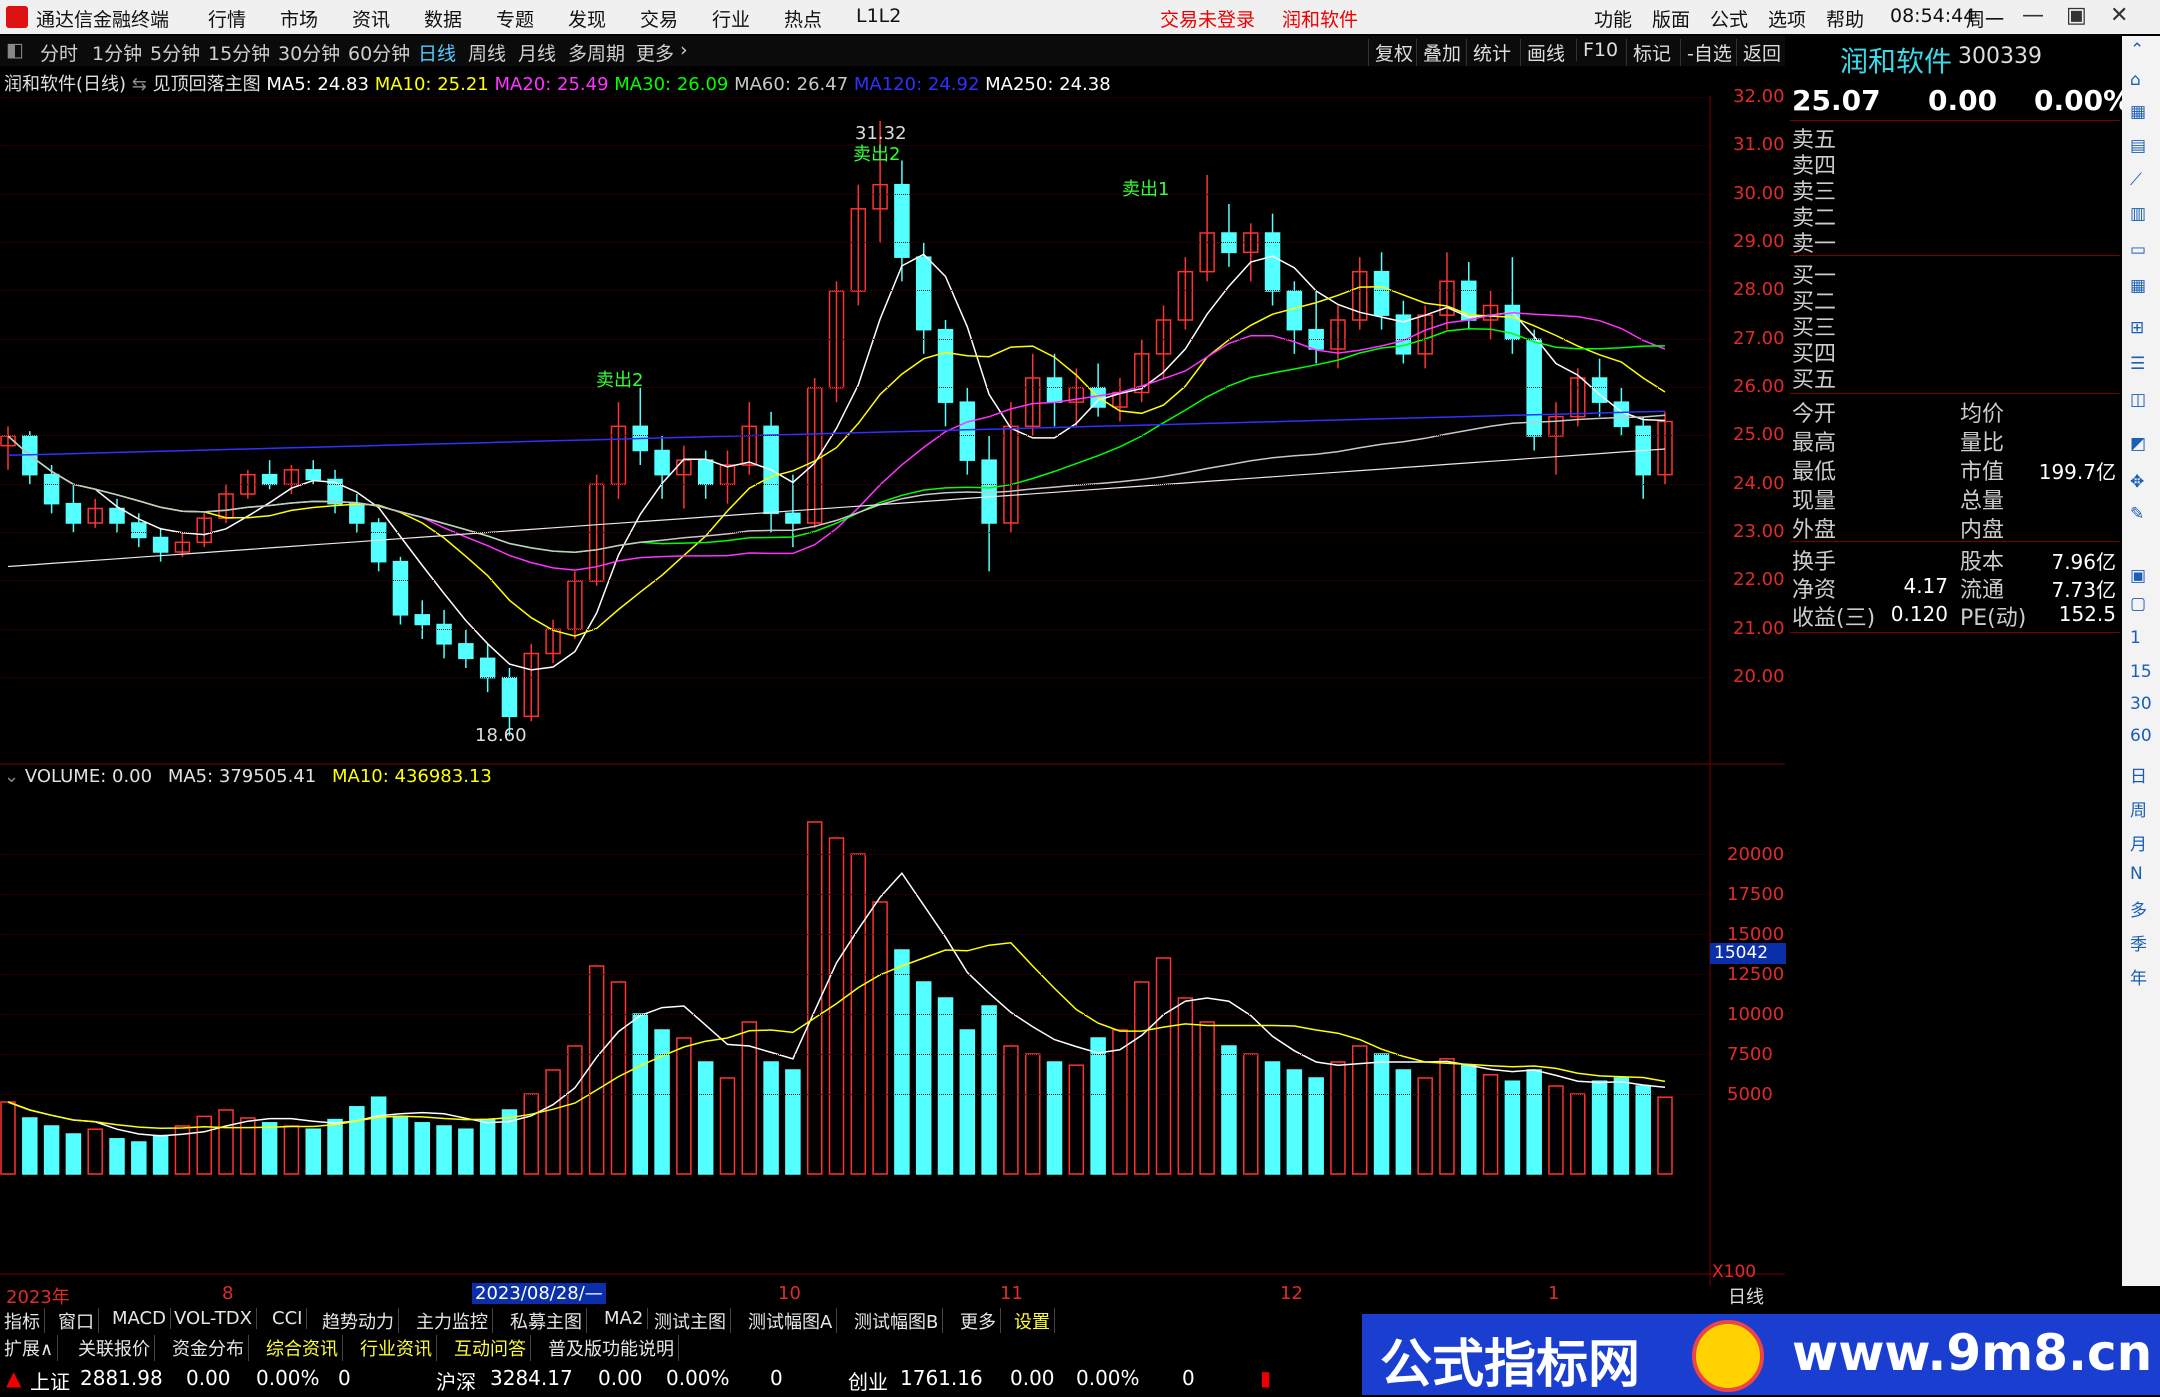 Image resolution: width=2160 pixels, height=1397 pixels. What do you see at coordinates (456, 1380) in the screenshot?
I see `index-name: 沪深` at bounding box center [456, 1380].